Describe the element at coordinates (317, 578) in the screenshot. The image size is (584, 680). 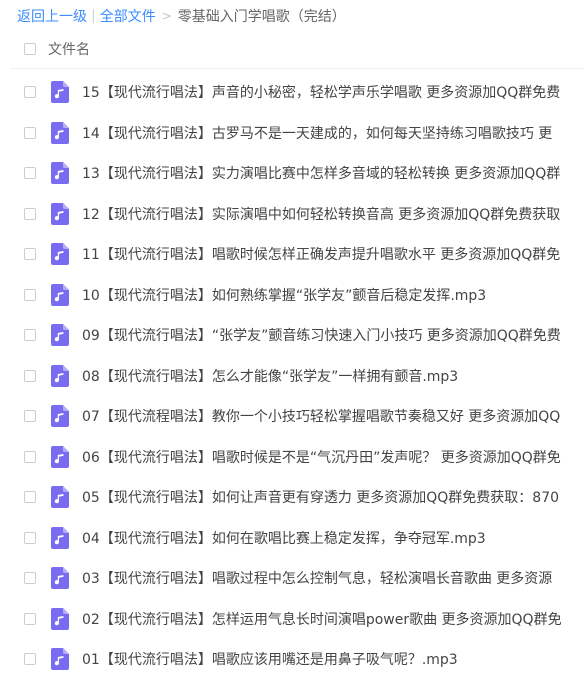
I see `file-name: 03【现代流行唱法】唱歌过程中怎么控制气息，轻松演唱长音歌曲 更多资源` at that location.